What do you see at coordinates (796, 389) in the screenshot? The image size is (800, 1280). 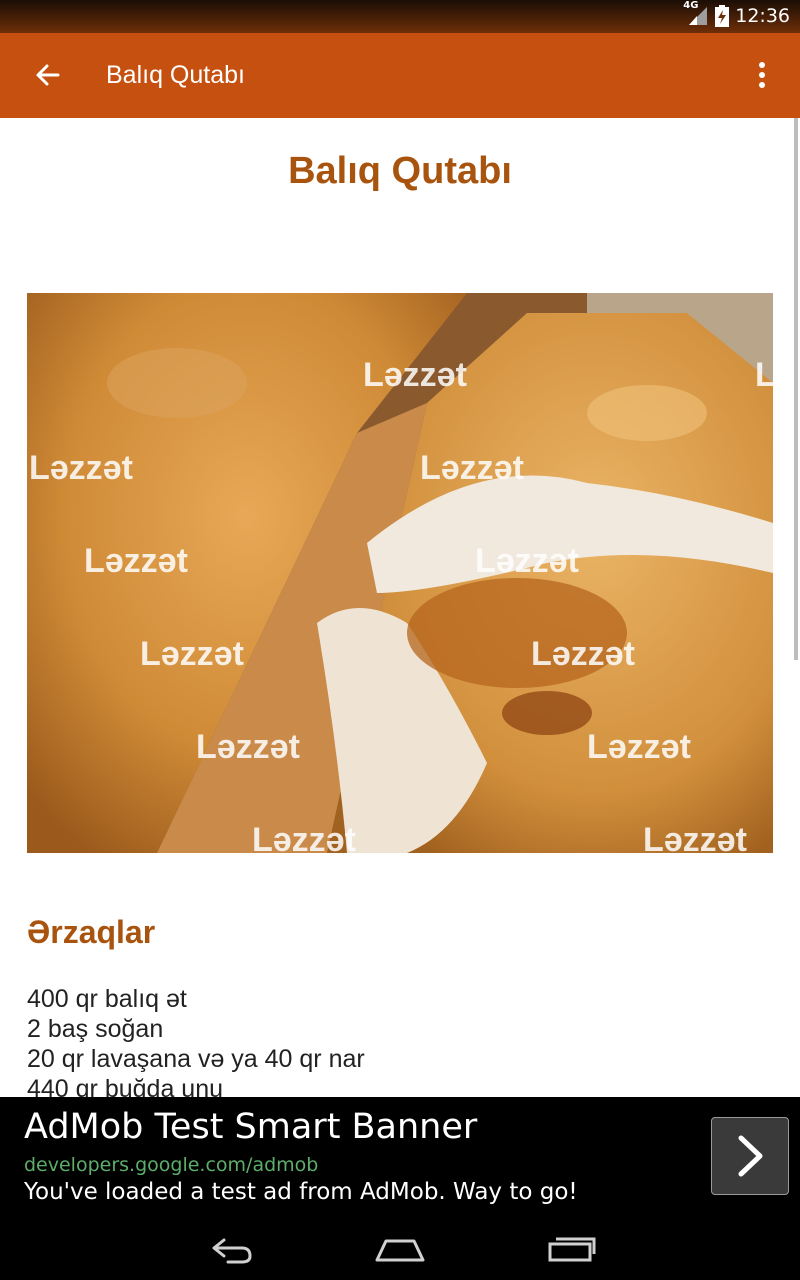 I see `scrollbar` at bounding box center [796, 389].